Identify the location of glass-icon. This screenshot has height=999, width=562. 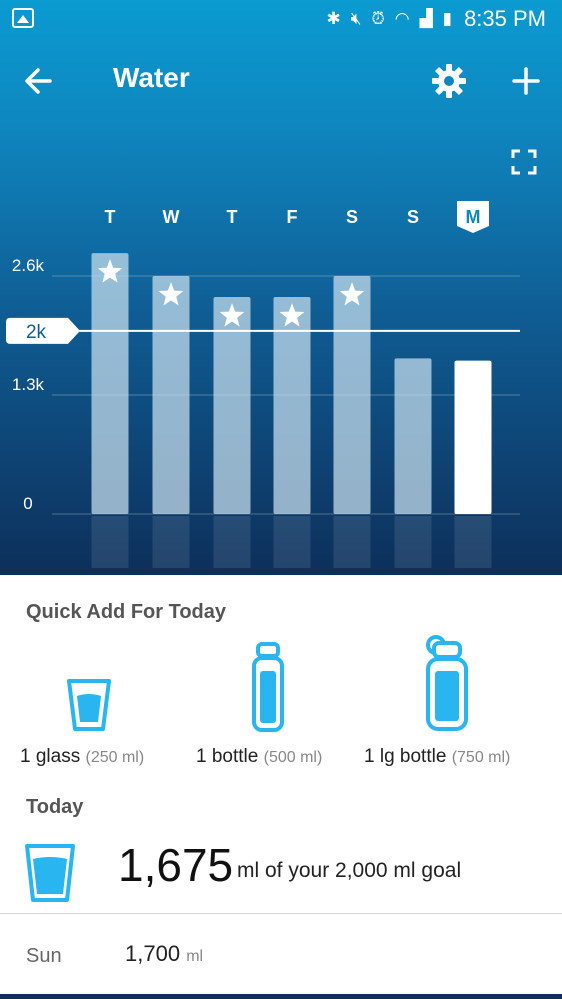
(89, 705).